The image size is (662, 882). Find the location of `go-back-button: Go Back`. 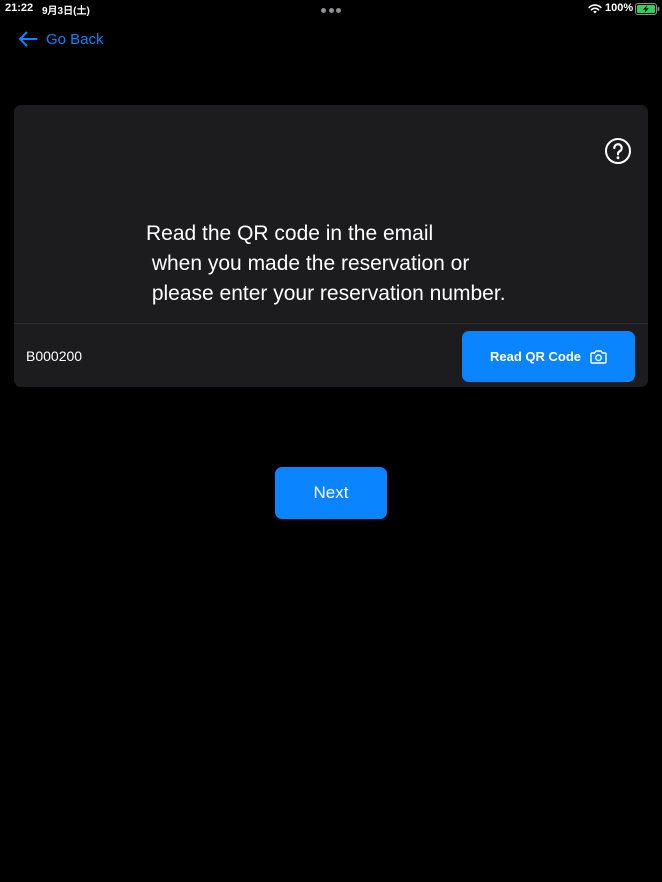

go-back-button: Go Back is located at coordinates (61, 39).